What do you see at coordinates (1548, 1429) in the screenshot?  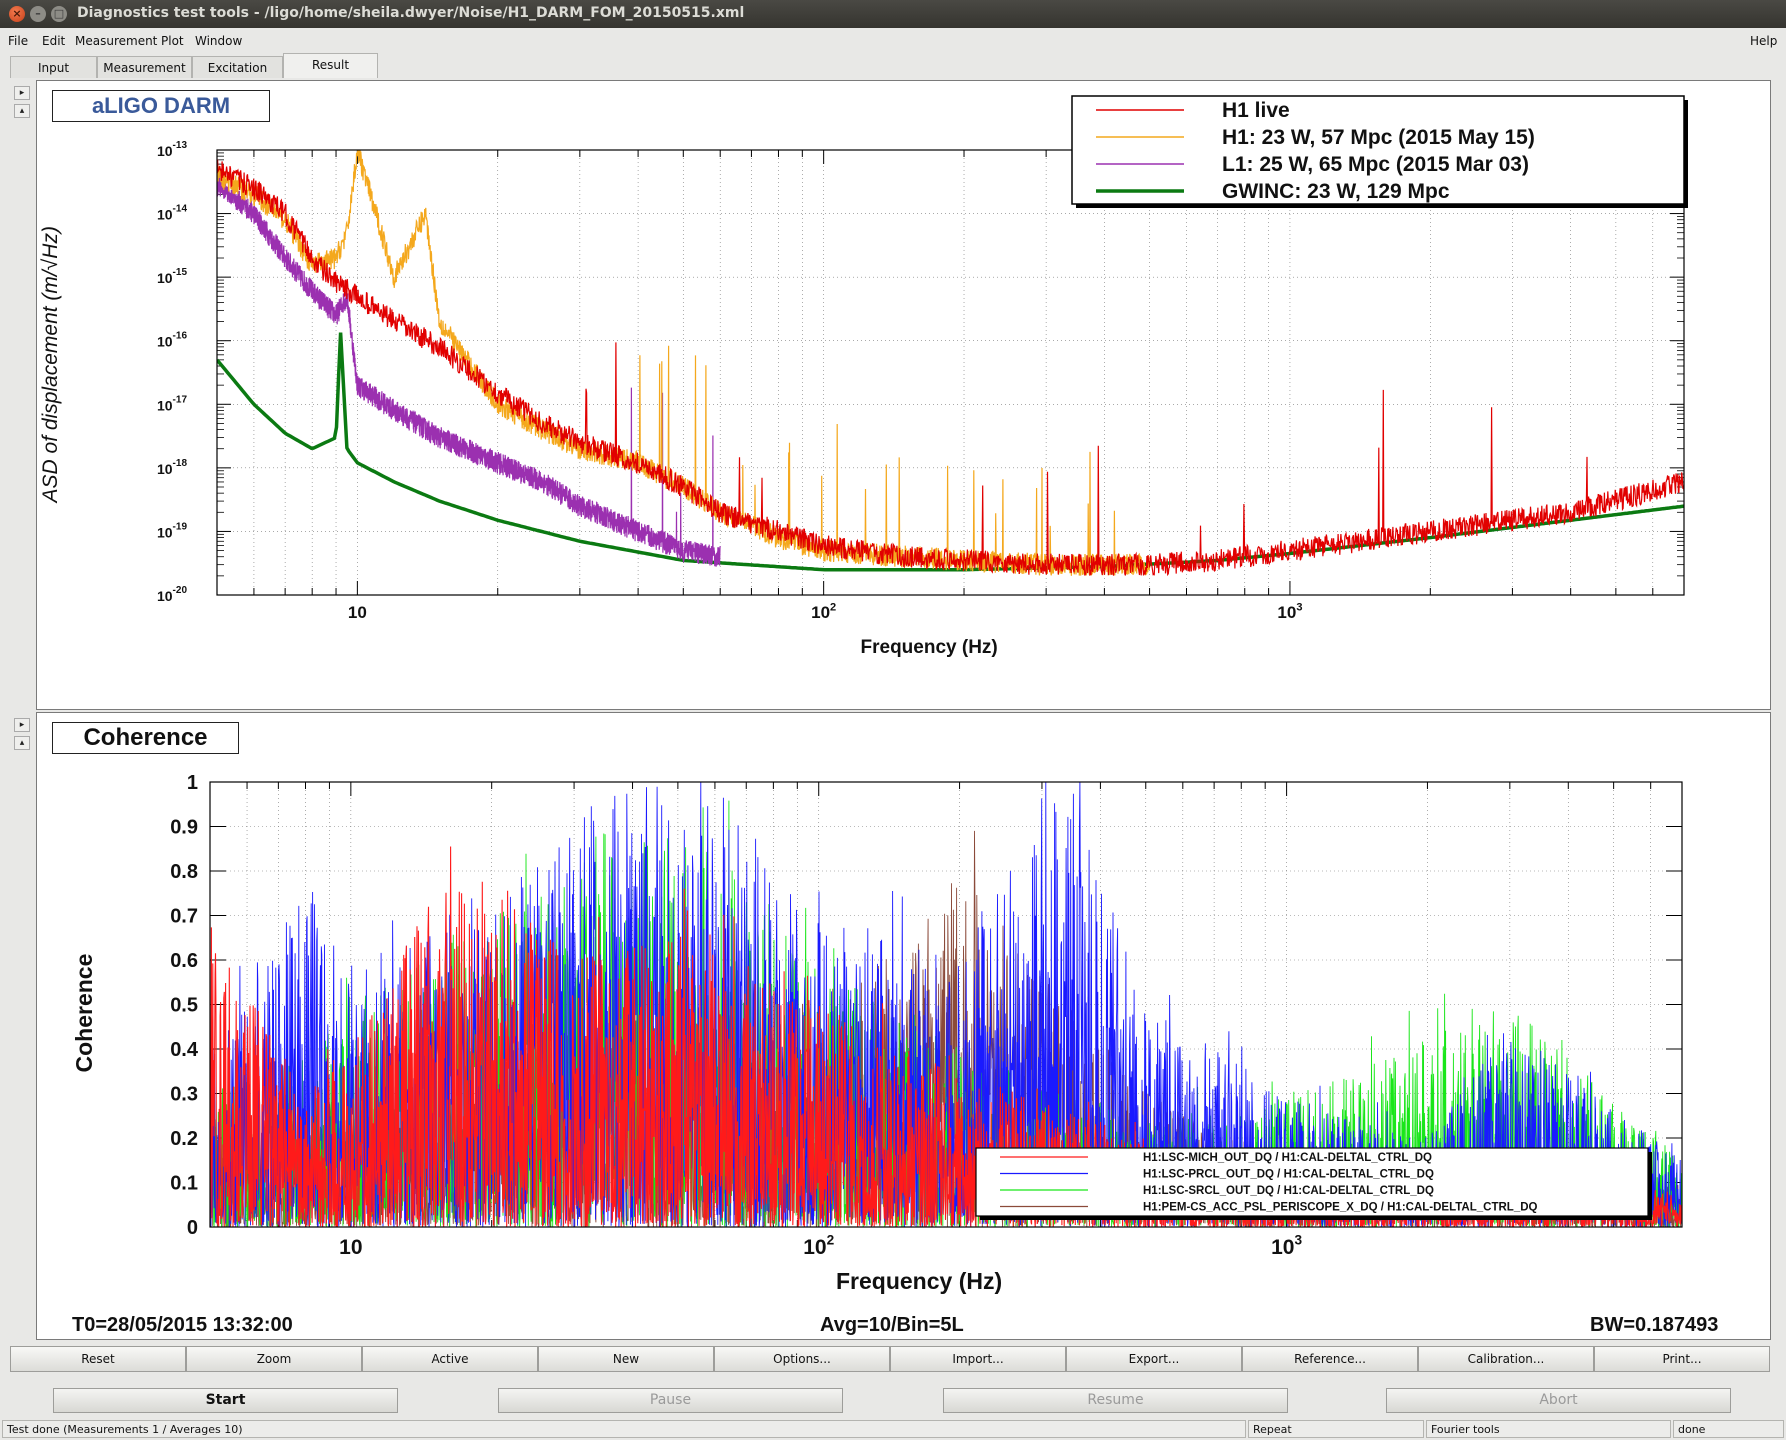 I see `status-fourier-tools: Fourier tools` at bounding box center [1548, 1429].